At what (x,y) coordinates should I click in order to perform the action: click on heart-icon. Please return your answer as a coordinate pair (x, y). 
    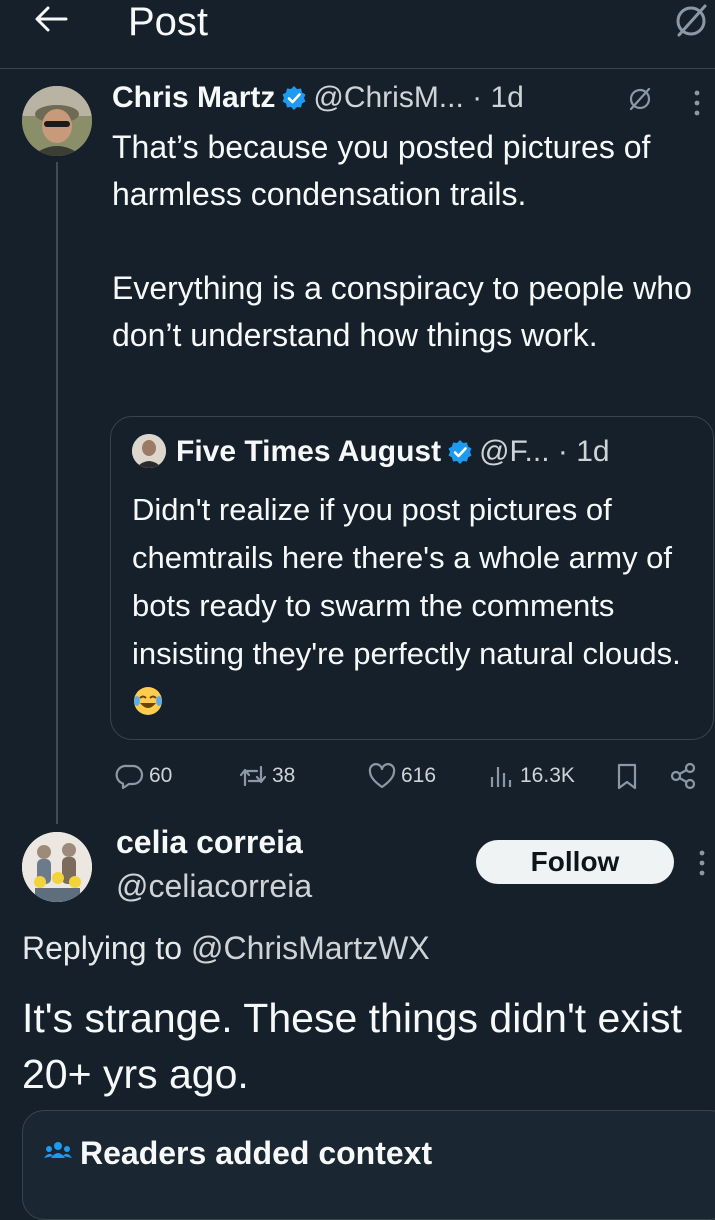
    Looking at the image, I should click on (382, 776).